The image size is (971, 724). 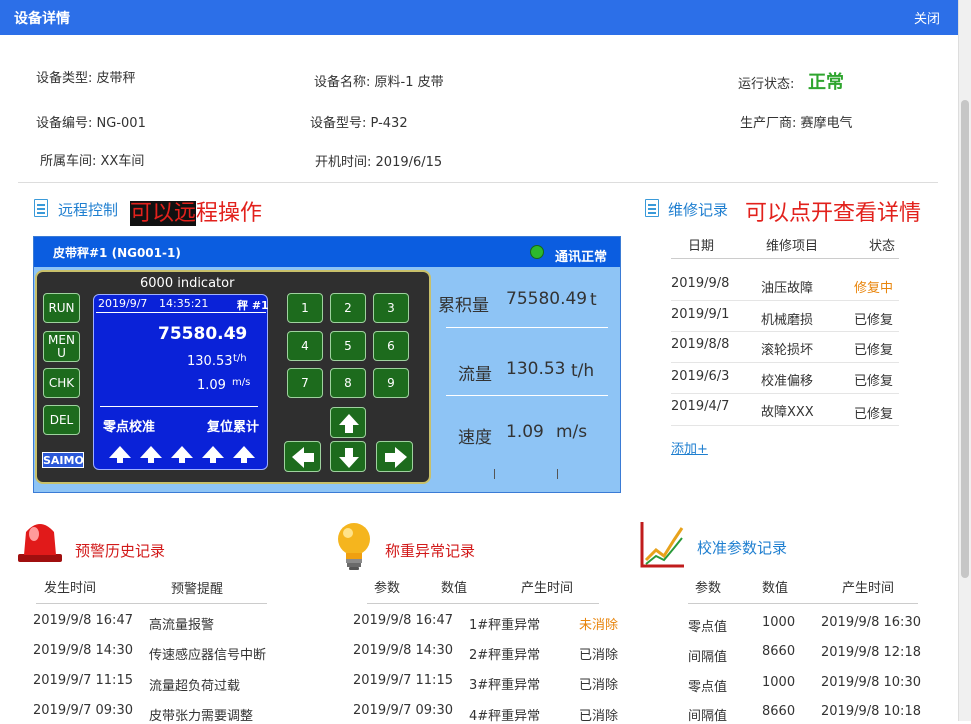 I want to click on key-4: 4, so click(x=305, y=346).